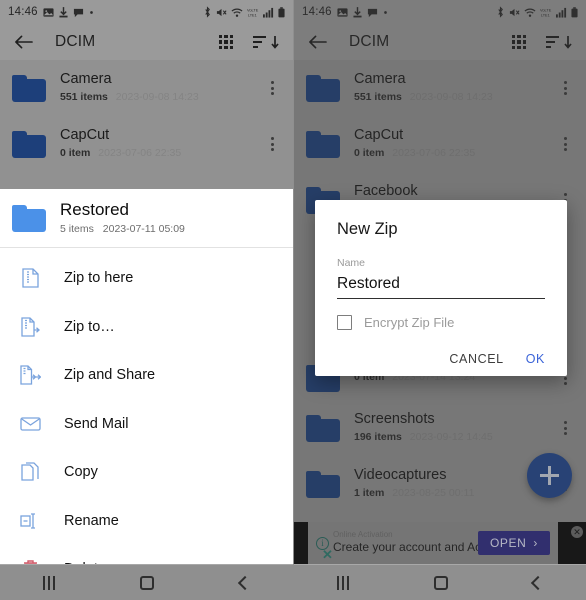 The width and height of the screenshot is (586, 600). I want to click on folder-subtitle: 5 items 2023-07-11 05:09, so click(170, 230).